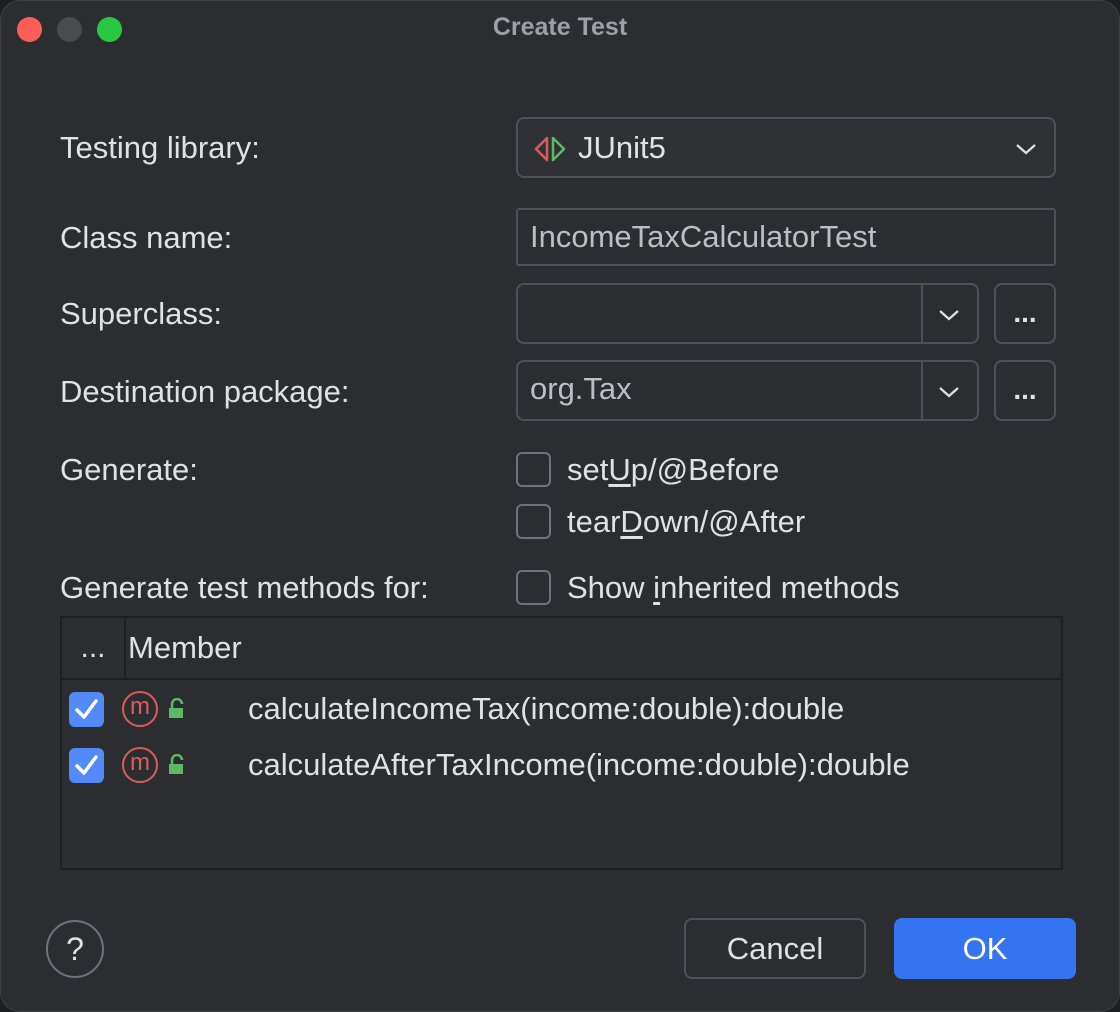  Describe the element at coordinates (75, 949) in the screenshot. I see `help-button: ?` at that location.